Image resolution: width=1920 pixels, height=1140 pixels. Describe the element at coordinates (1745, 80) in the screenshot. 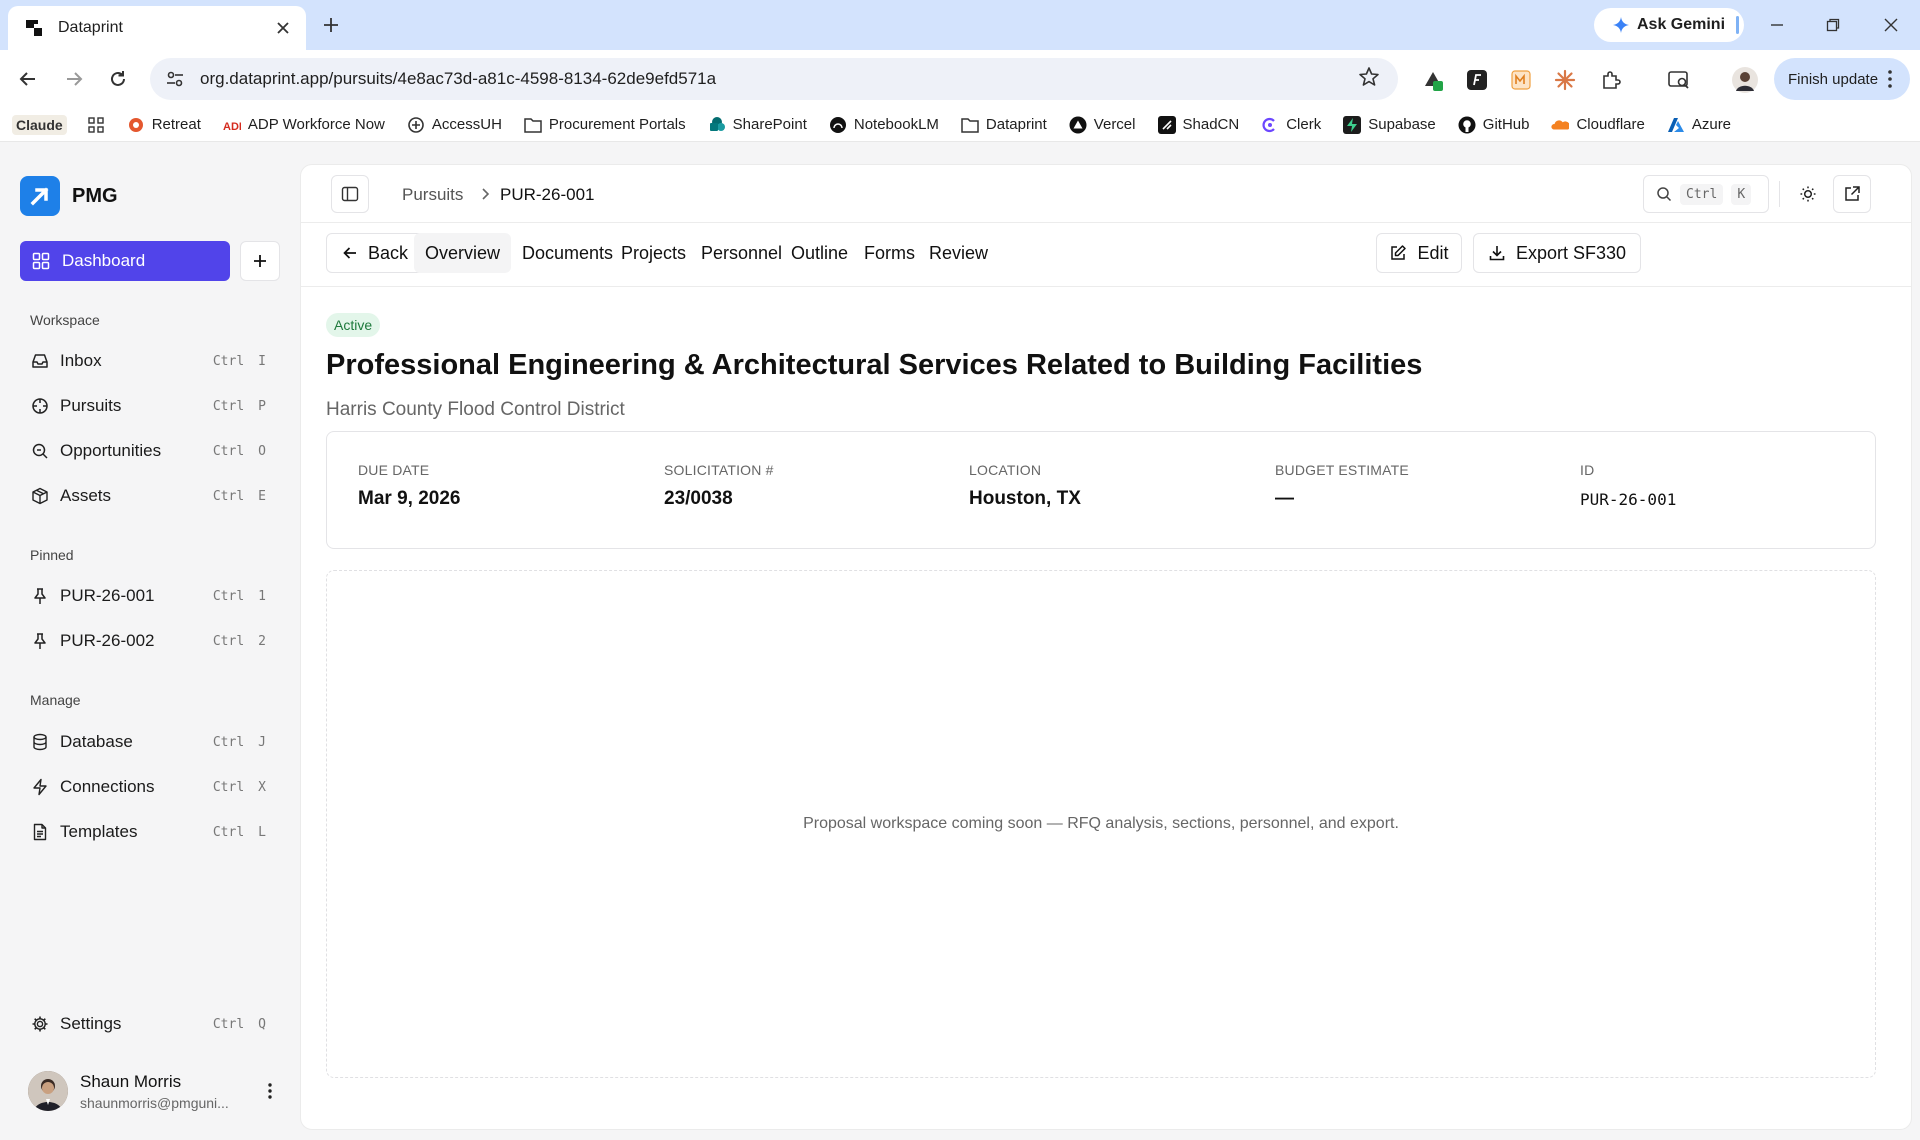

I see `profile-avatar-icon` at that location.